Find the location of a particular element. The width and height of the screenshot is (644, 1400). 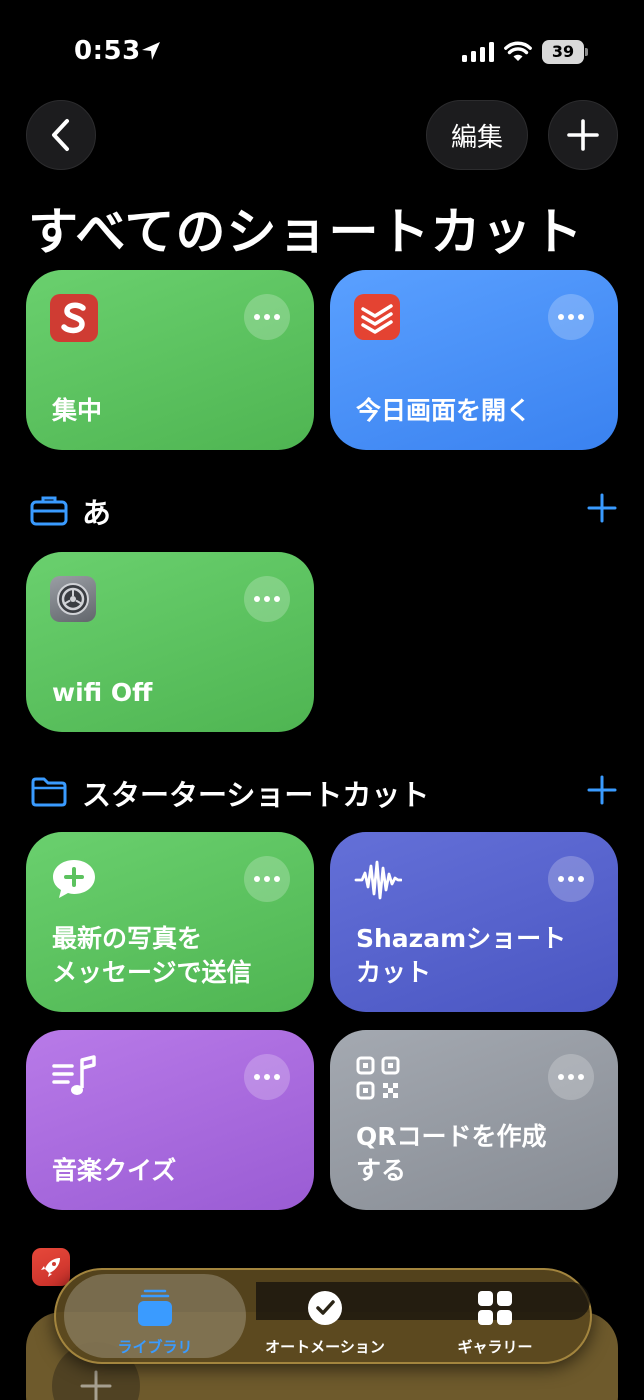

library-icon is located at coordinates (155, 1307).